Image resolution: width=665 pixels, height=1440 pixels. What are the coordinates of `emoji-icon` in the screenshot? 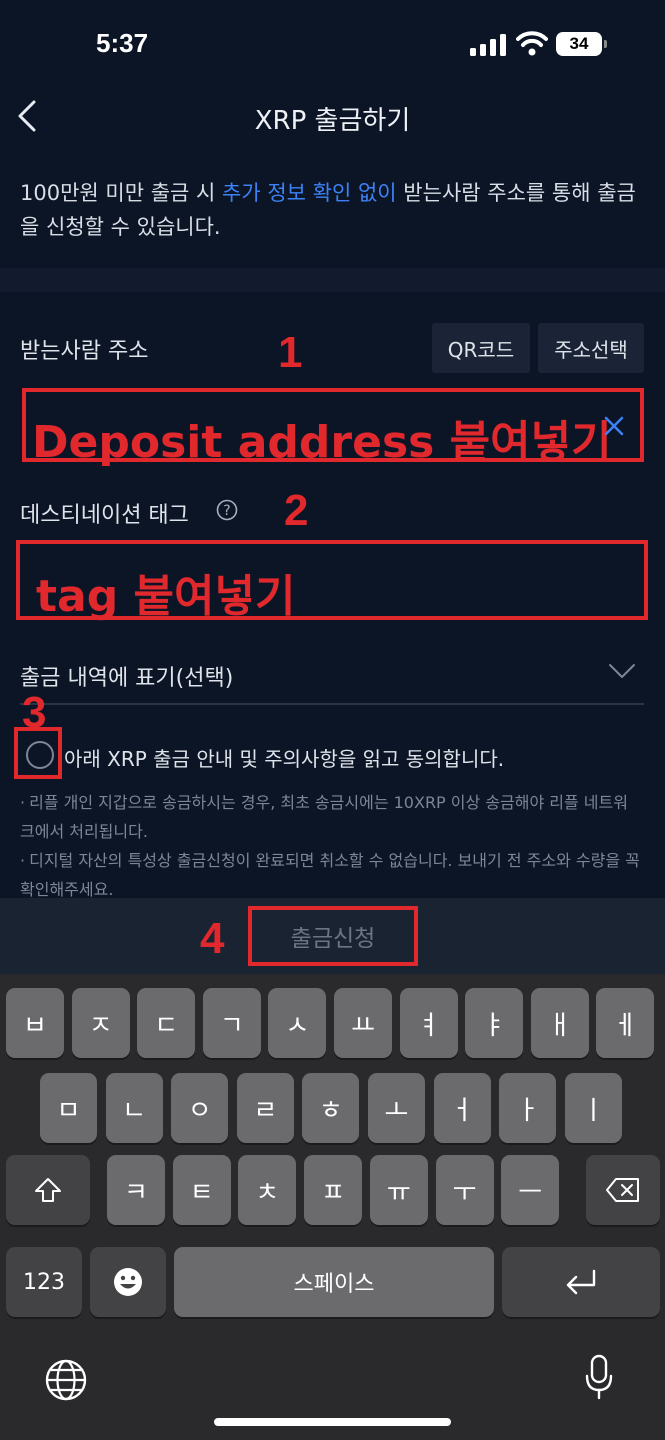 It's located at (128, 1282).